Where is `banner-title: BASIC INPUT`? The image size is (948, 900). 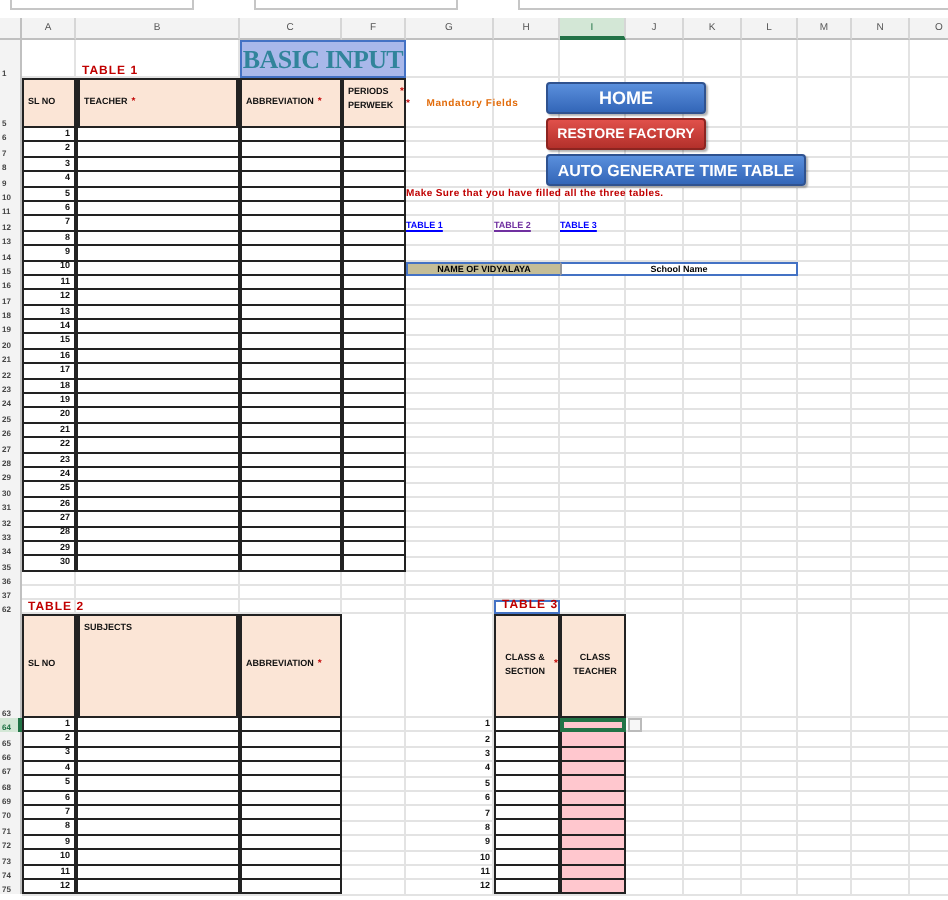 banner-title: BASIC INPUT is located at coordinates (323, 59).